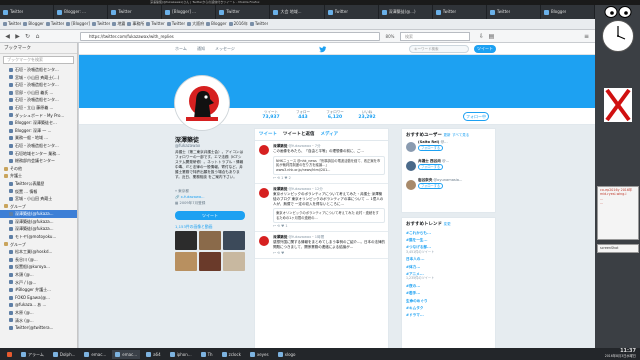 The width and height of the screenshot is (640, 360). I want to click on menu-icon: ≡, so click(586, 36).